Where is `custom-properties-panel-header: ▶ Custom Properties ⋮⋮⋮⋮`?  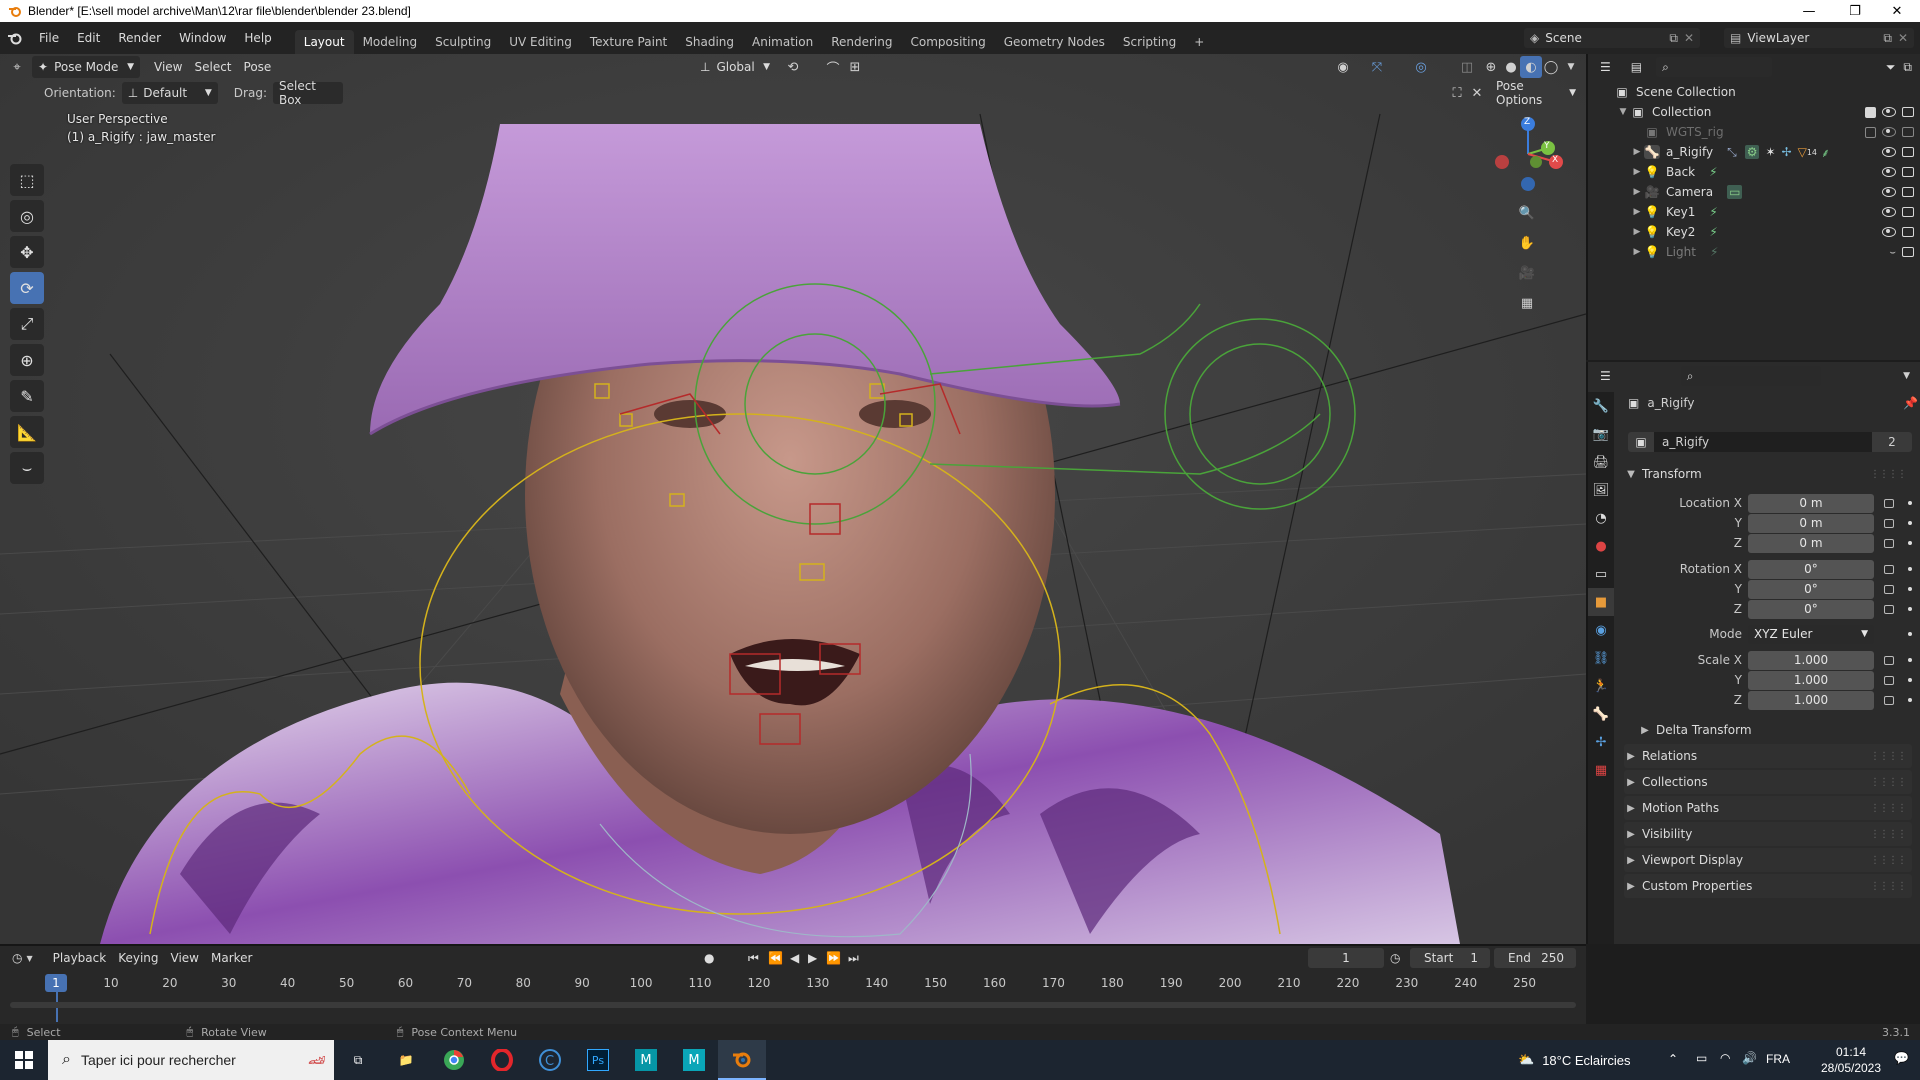 custom-properties-panel-header: ▶ Custom Properties ⋮⋮⋮⋮ is located at coordinates (1768, 886).